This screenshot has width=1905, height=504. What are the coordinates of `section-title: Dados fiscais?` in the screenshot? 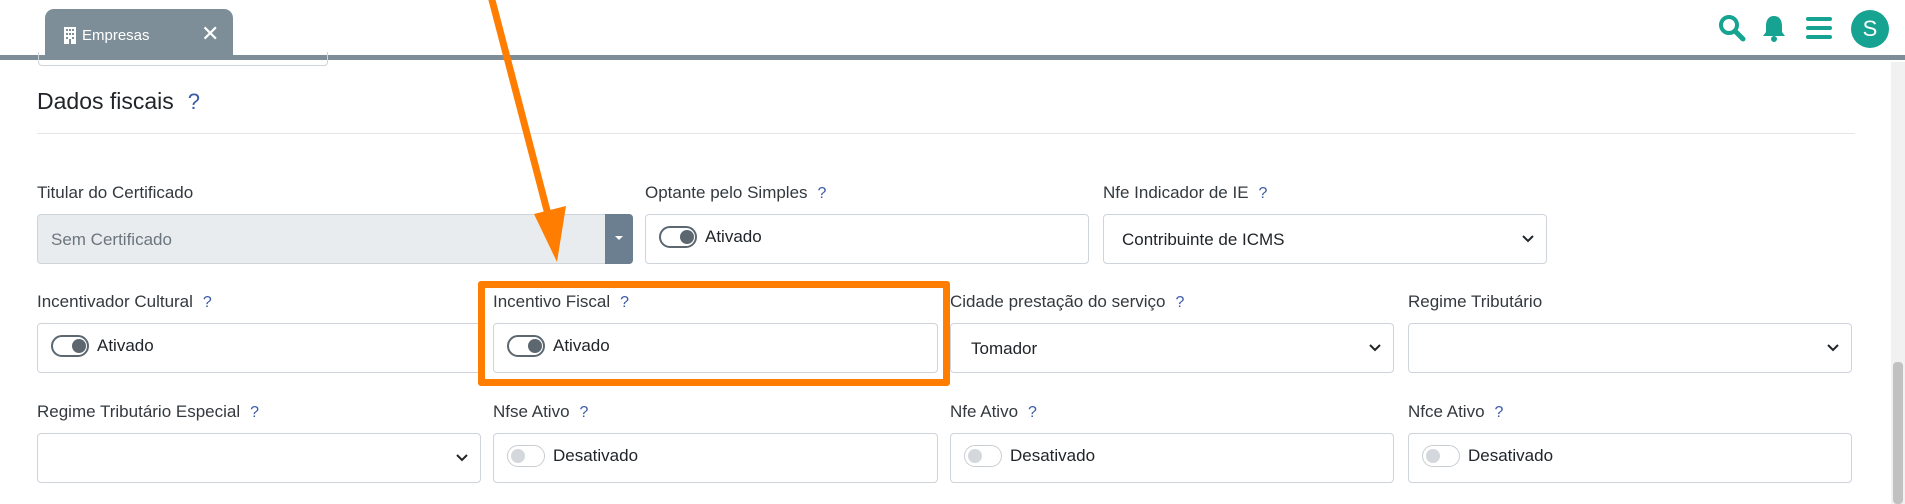 It's located at (118, 101).